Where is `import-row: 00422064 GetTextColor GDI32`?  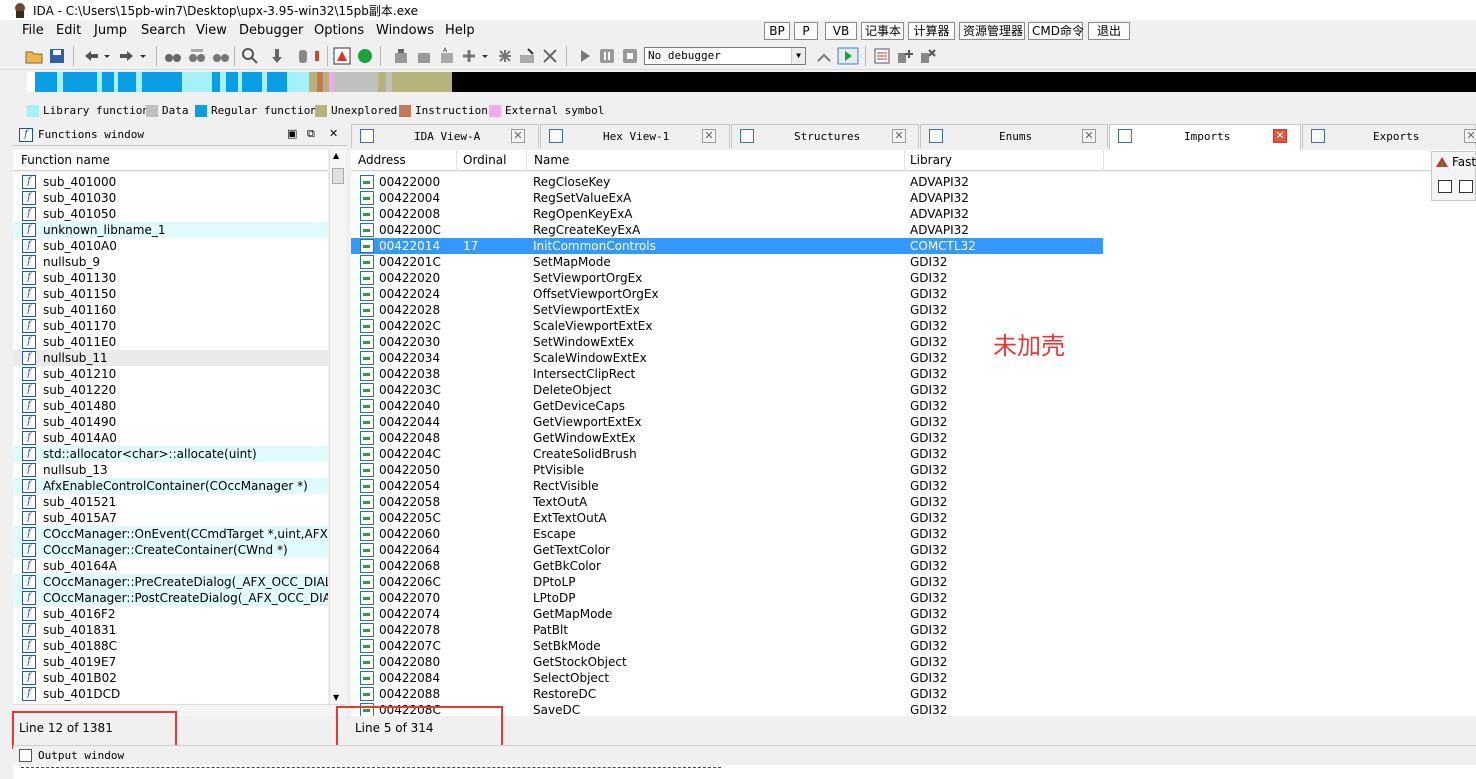 import-row: 00422064 GetTextColor GDI32 is located at coordinates (727, 550).